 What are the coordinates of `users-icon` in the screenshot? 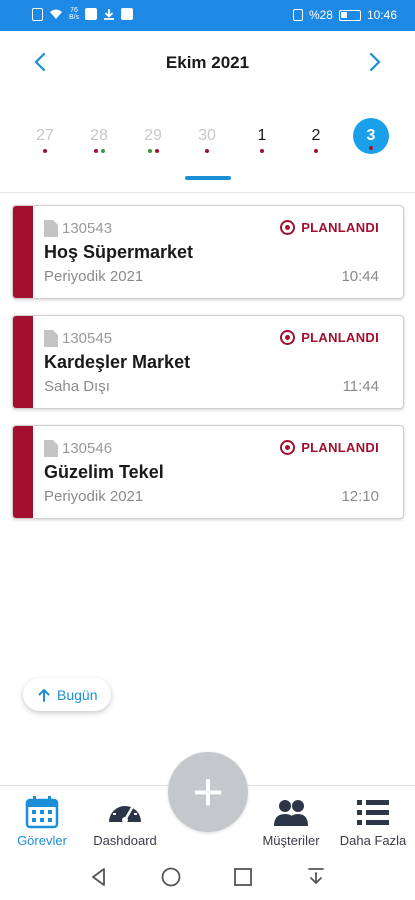 It's located at (291, 813).